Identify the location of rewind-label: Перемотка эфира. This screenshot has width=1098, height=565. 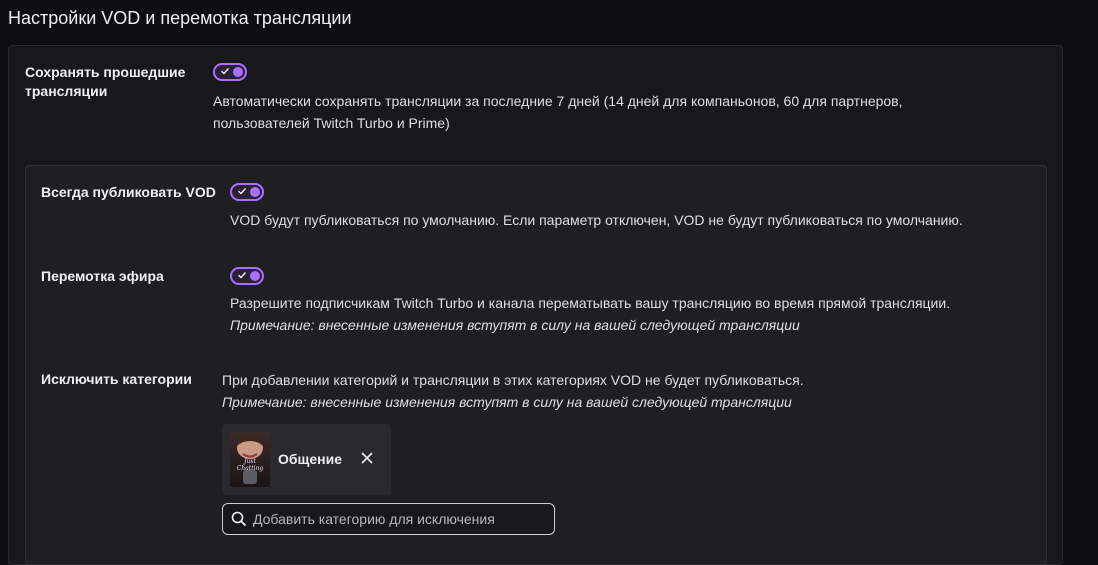
(102, 276).